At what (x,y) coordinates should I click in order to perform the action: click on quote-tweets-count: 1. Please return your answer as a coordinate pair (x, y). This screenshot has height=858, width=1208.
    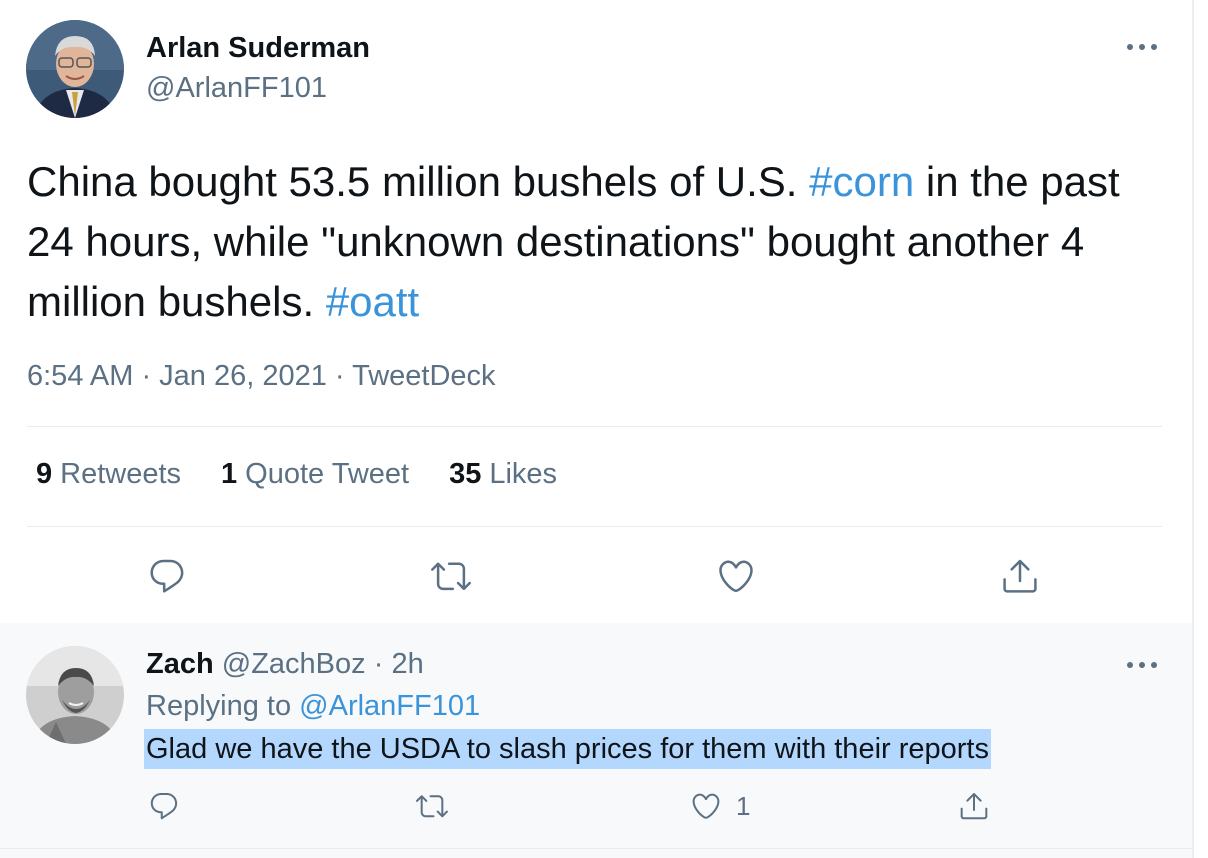
    Looking at the image, I should click on (229, 474).